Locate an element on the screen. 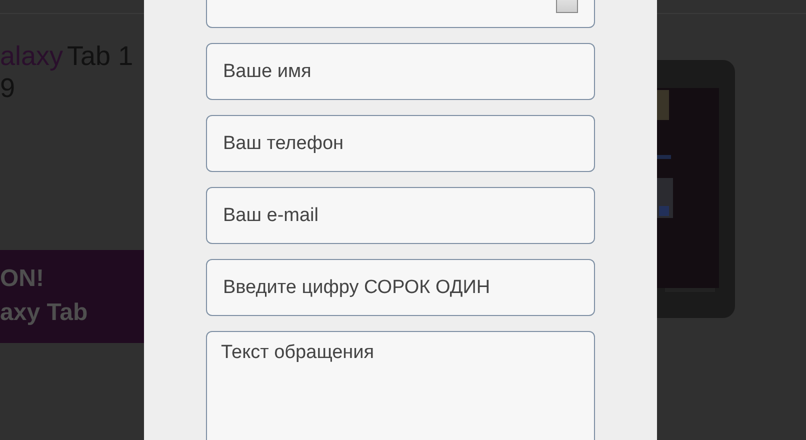  input-field: Ваш телефон is located at coordinates (400, 143).